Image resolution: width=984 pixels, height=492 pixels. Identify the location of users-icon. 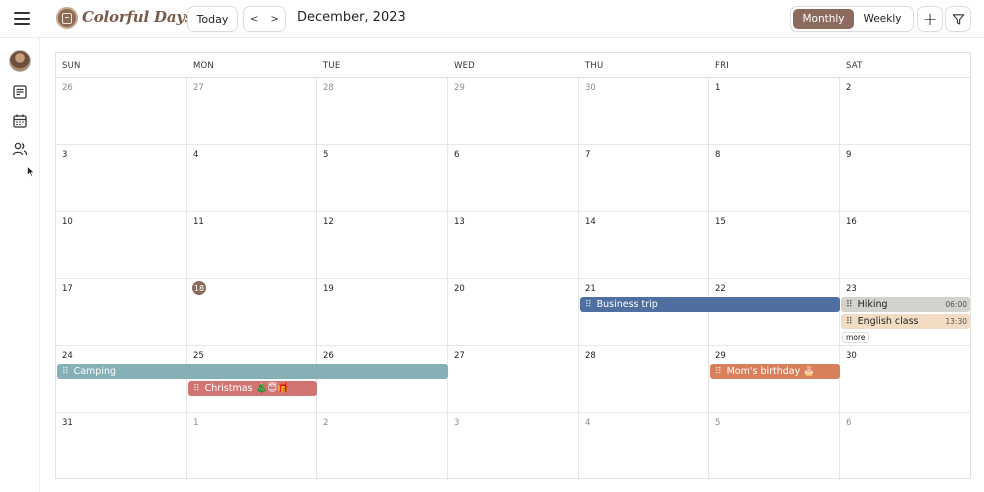
(20, 149).